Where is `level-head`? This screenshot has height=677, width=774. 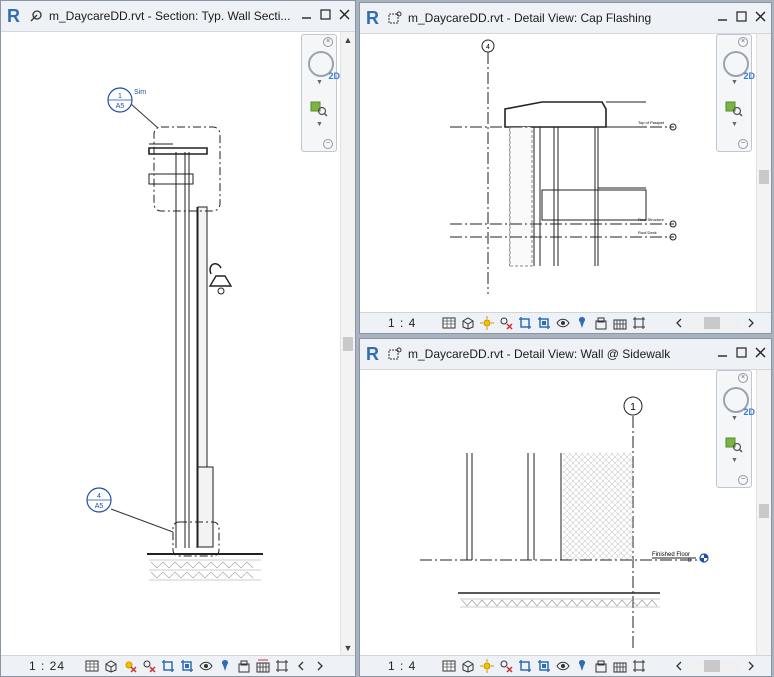 level-head is located at coordinates (704, 558).